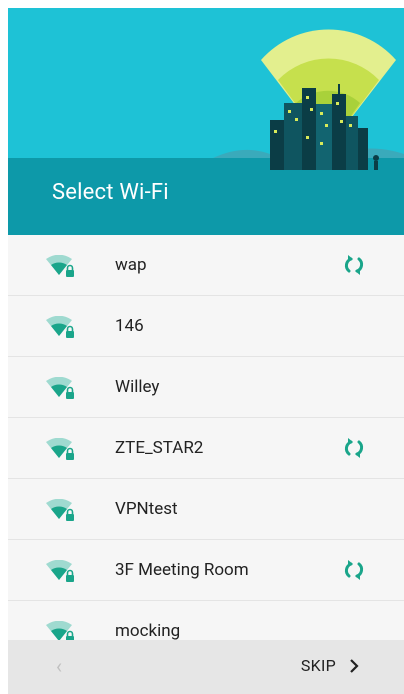  What do you see at coordinates (206, 448) in the screenshot?
I see `wifi-network-row: ZTE_STAR2` at bounding box center [206, 448].